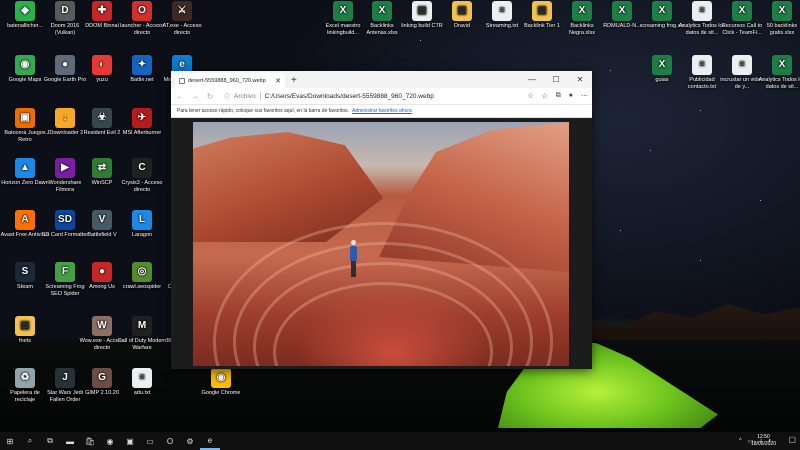  Describe the element at coordinates (50, 441) in the screenshot. I see `taskbar-task-view-icon: ⧉` at that location.